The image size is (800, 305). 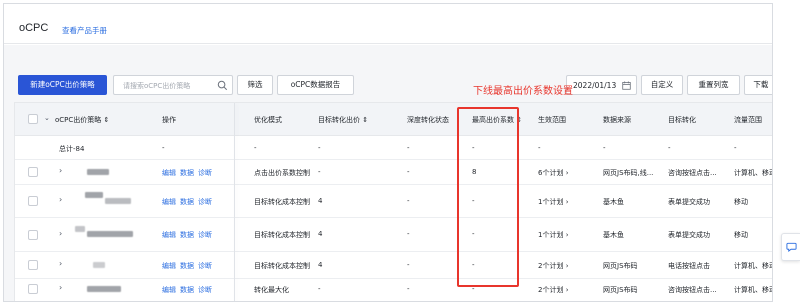 I want to click on total-scope: -, so click(x=539, y=148).